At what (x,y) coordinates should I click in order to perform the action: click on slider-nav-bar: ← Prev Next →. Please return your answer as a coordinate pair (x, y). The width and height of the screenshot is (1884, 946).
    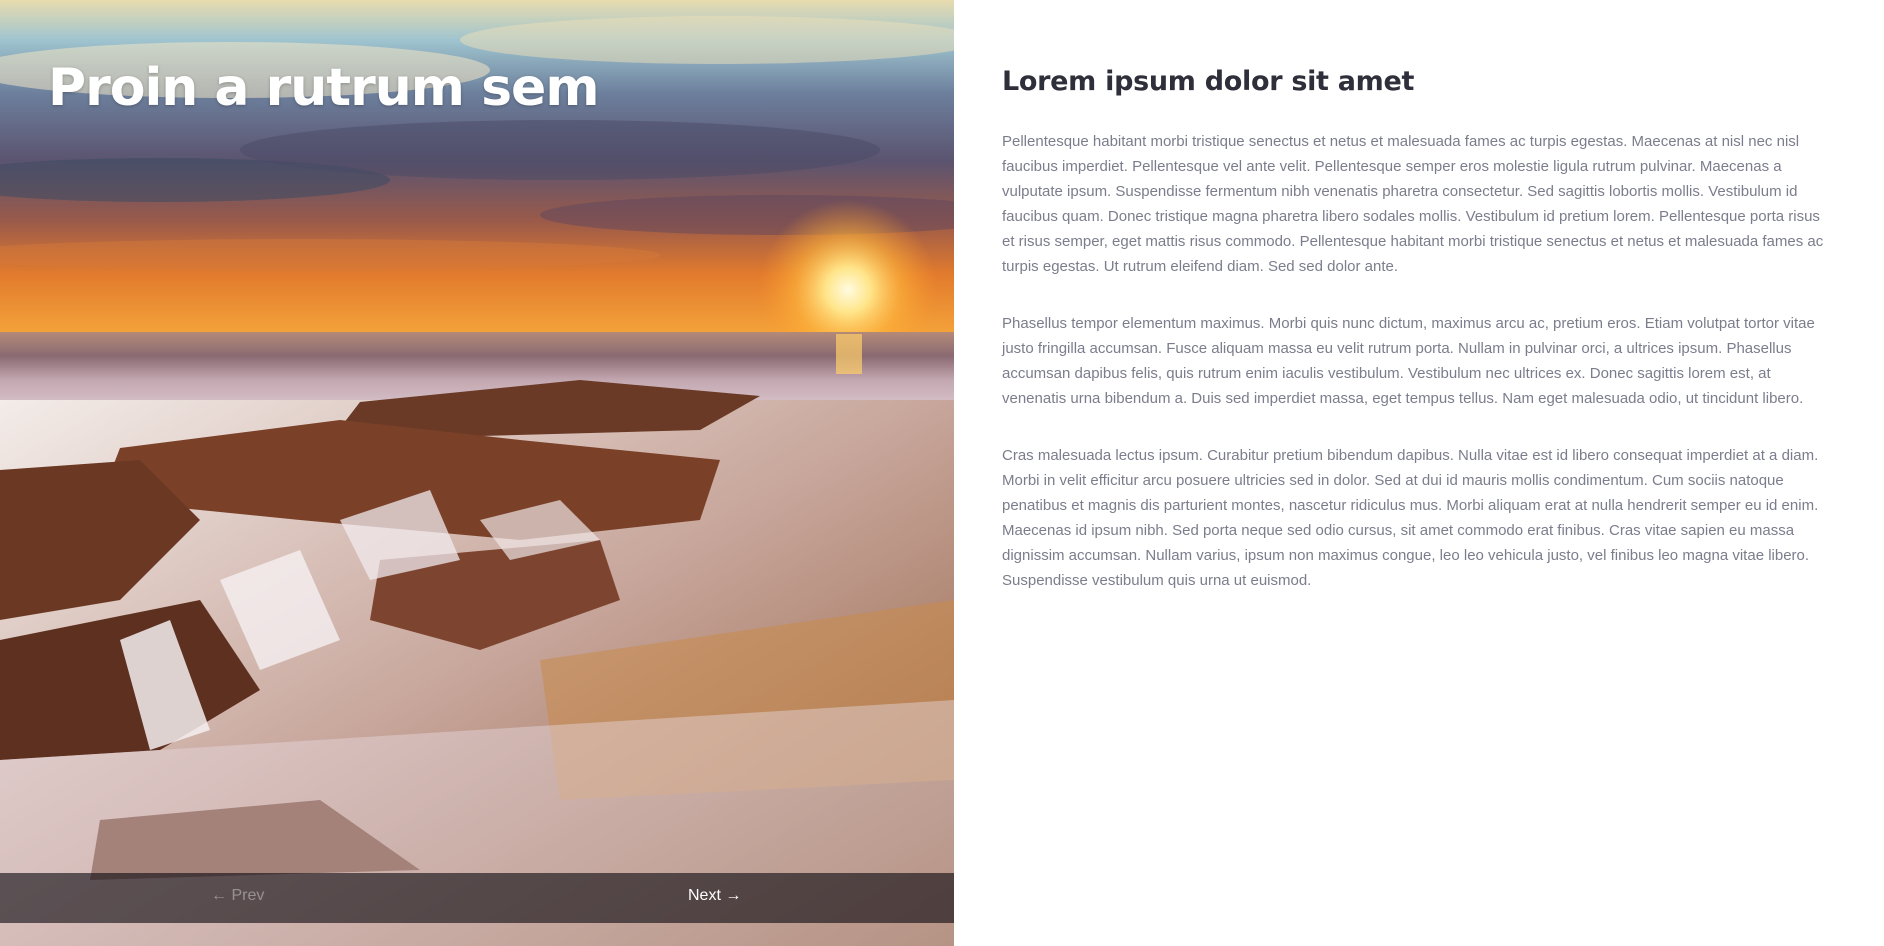
    Looking at the image, I should click on (477, 898).